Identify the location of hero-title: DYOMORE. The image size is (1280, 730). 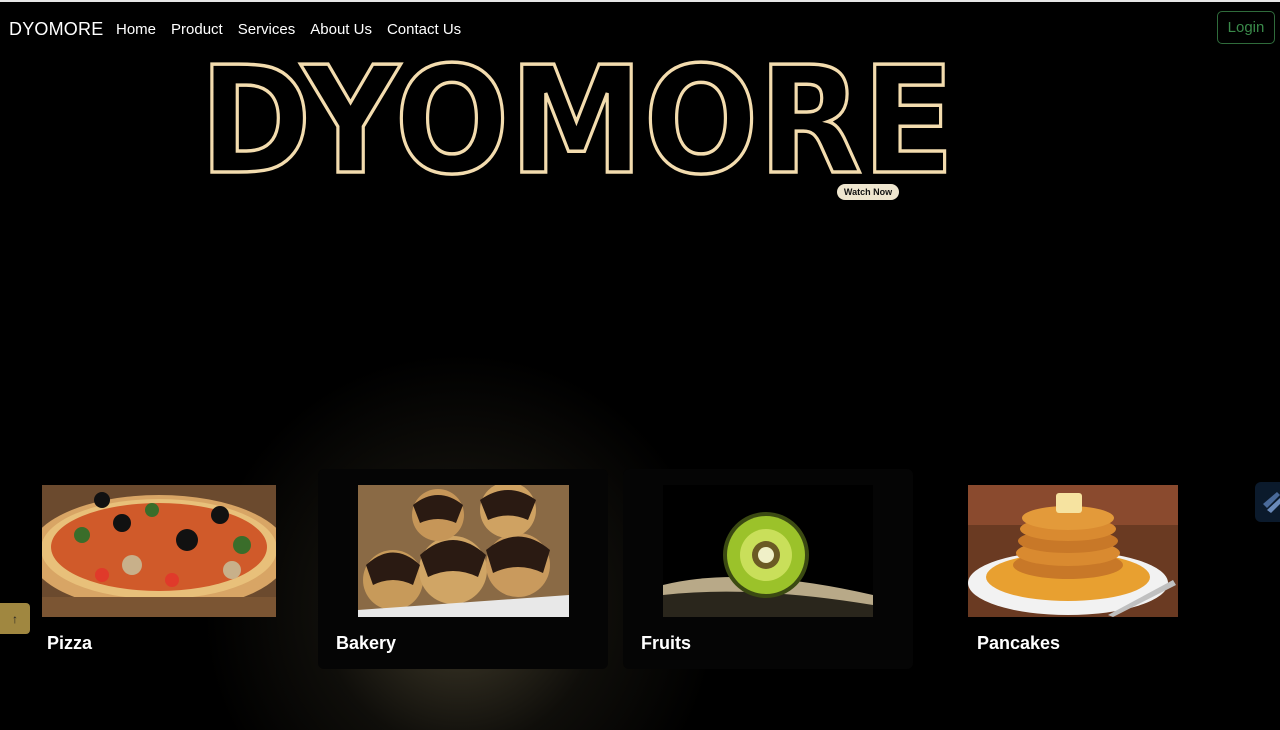
(577, 118).